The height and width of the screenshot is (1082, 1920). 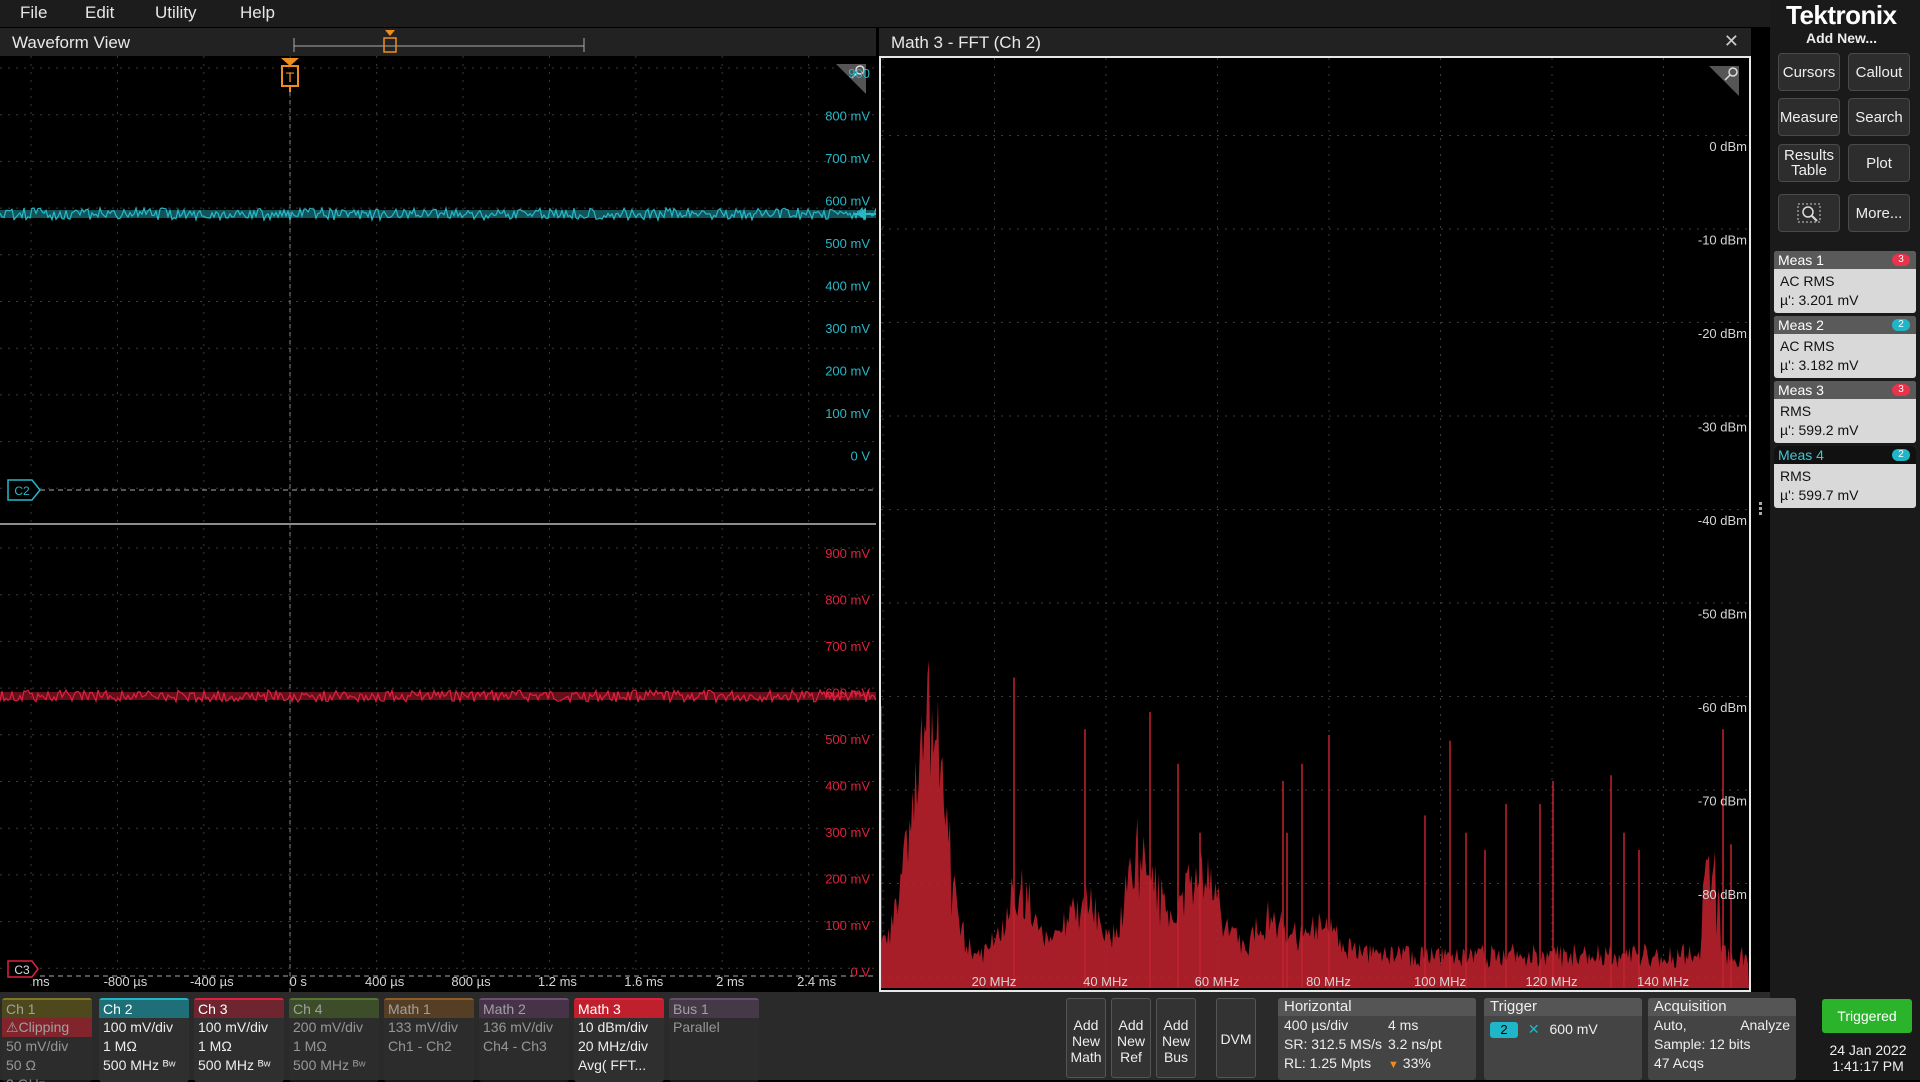 I want to click on menu-help: Help, so click(x=257, y=13).